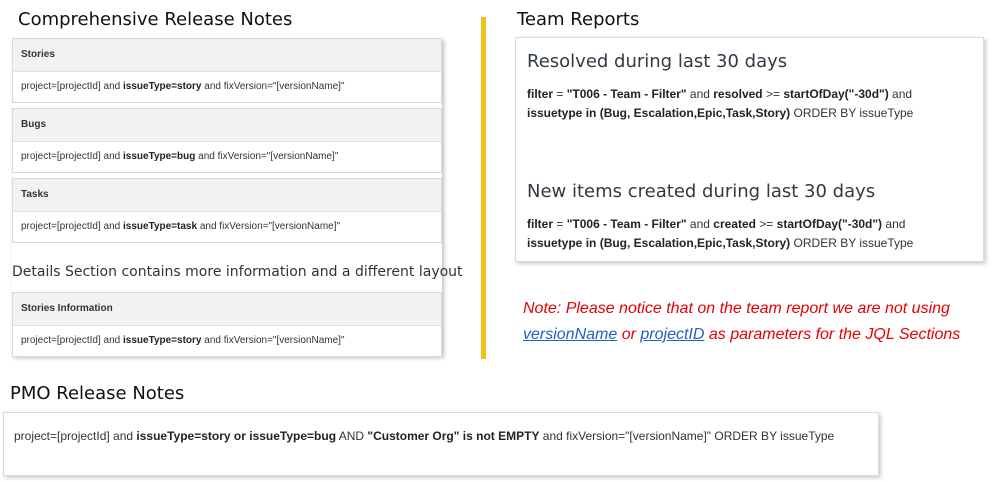 This screenshot has width=999, height=482. What do you see at coordinates (155, 19) in the screenshot?
I see `comprehensive-release-notes-title: Comprehensive Release Notes` at bounding box center [155, 19].